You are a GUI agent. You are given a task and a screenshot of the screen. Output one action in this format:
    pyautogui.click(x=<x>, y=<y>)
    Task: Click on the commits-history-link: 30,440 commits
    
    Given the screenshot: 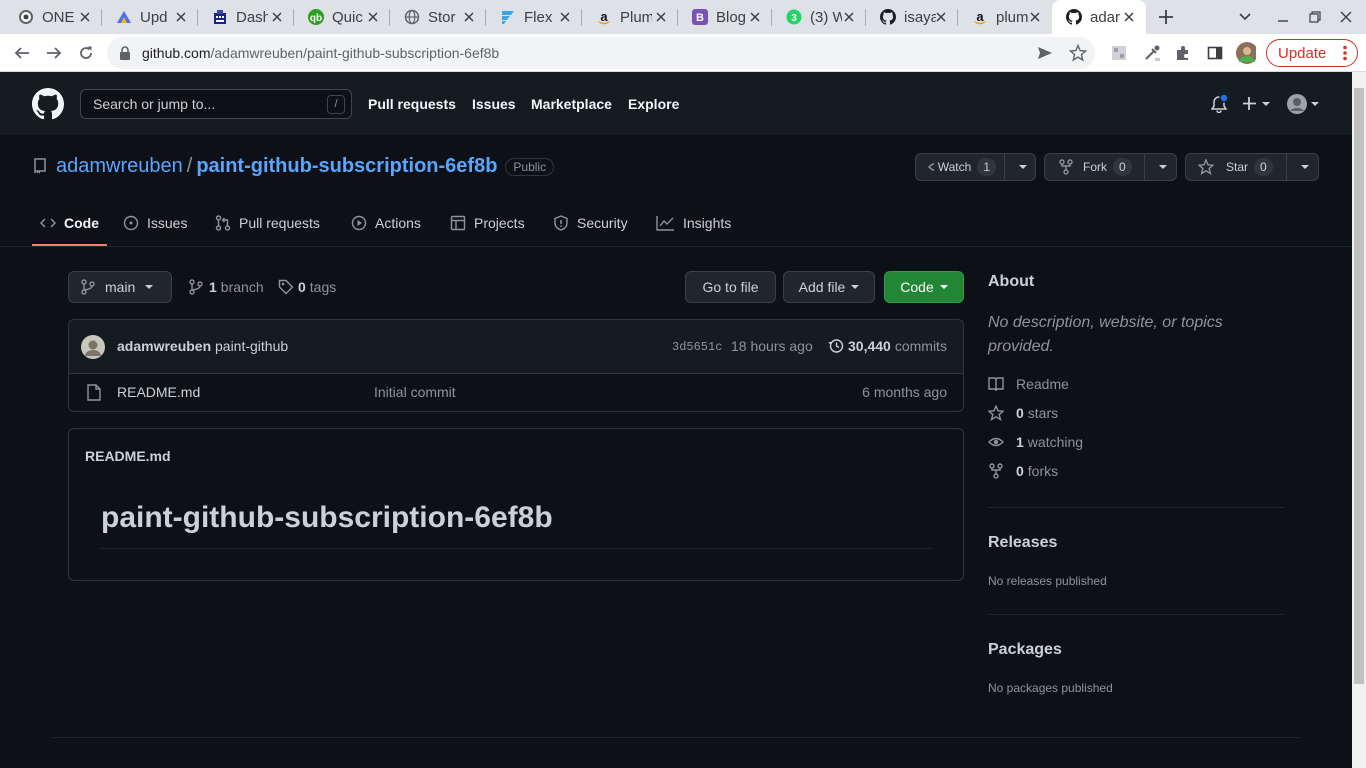 What is the action you would take?
    pyautogui.click(x=887, y=346)
    